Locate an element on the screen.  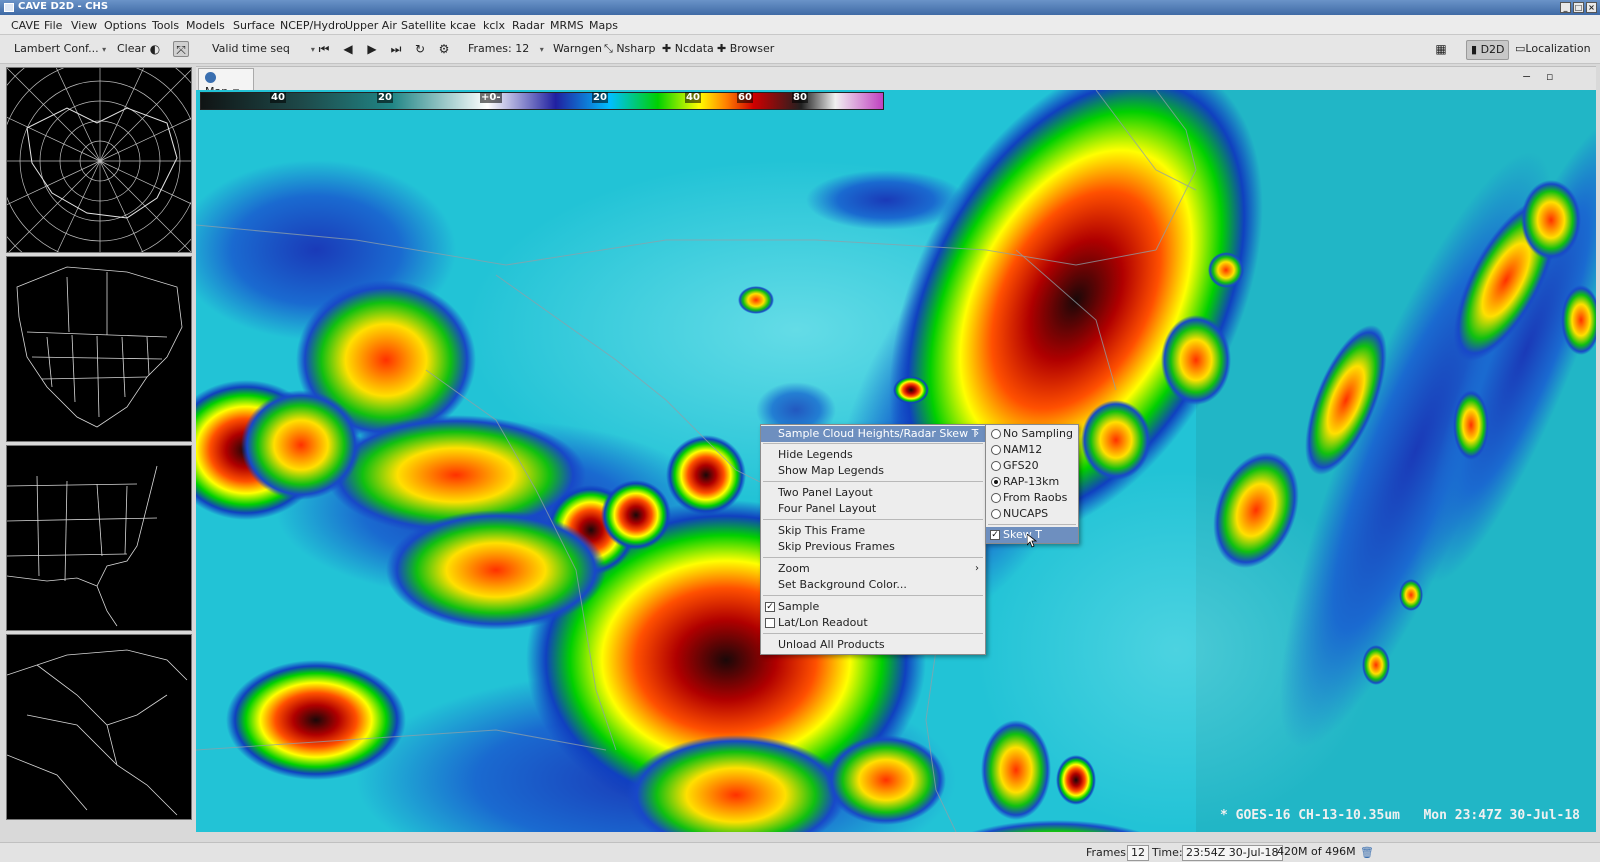
localization-perspective-button: ▭Localization is located at coordinates (1553, 48).